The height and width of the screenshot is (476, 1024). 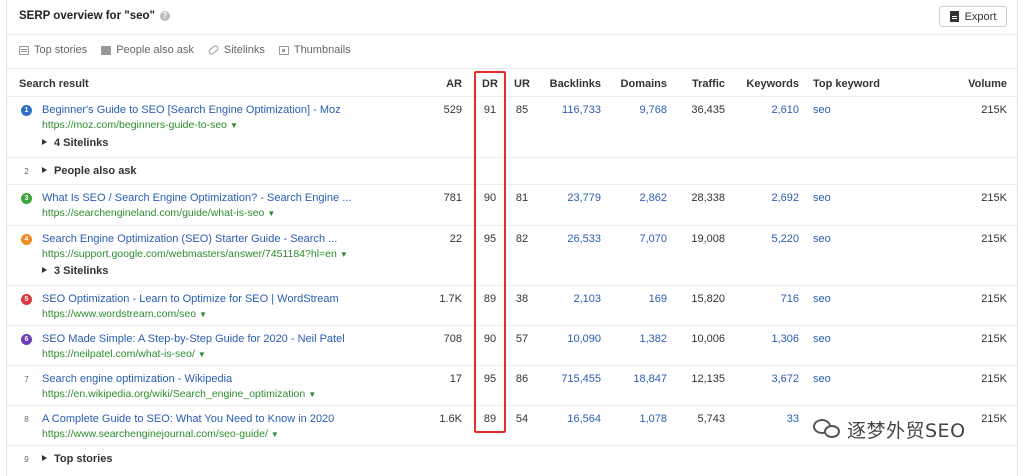 I want to click on watermark: 逐梦外贸SEO, so click(x=889, y=429).